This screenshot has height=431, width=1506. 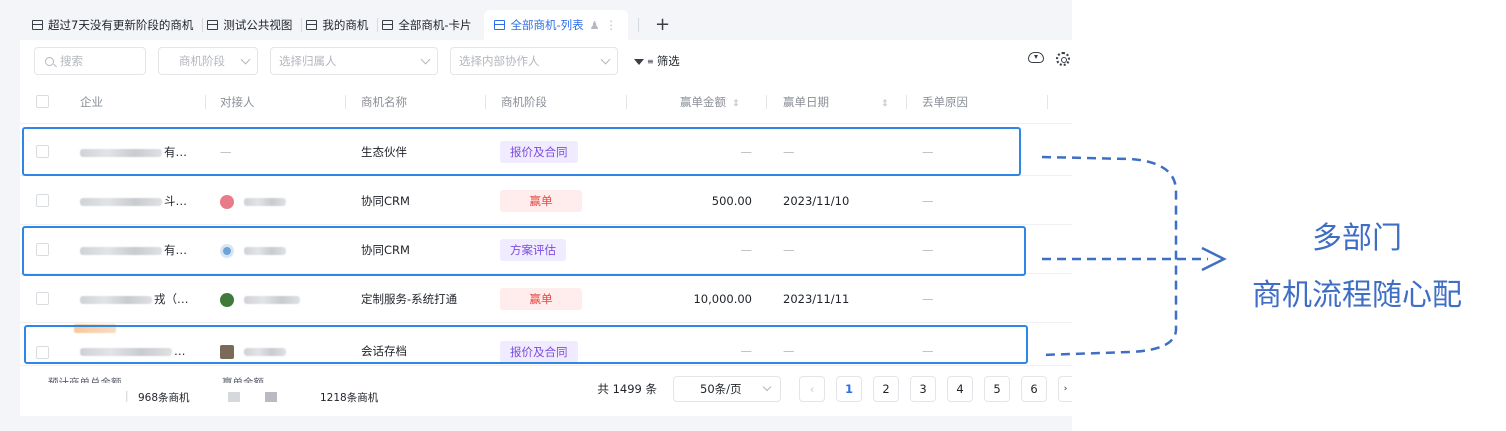 What do you see at coordinates (1357, 295) in the screenshot?
I see `annotation-line-2: 商机流程随心配` at bounding box center [1357, 295].